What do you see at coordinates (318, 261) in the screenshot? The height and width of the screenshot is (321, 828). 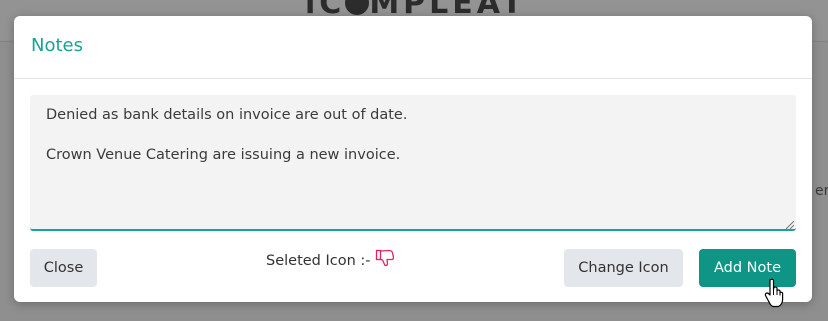 I see `selected-icon-label: Seleted Icon :-` at bounding box center [318, 261].